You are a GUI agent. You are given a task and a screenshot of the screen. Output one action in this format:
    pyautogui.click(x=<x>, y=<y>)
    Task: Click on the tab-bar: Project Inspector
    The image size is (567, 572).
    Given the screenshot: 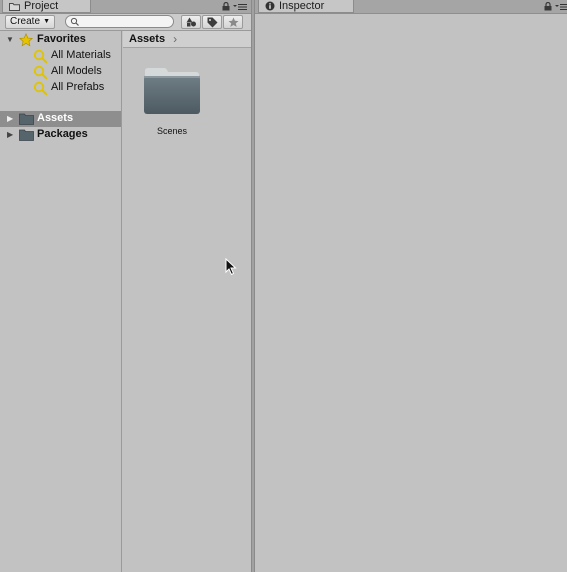 What is the action you would take?
    pyautogui.click(x=283, y=7)
    